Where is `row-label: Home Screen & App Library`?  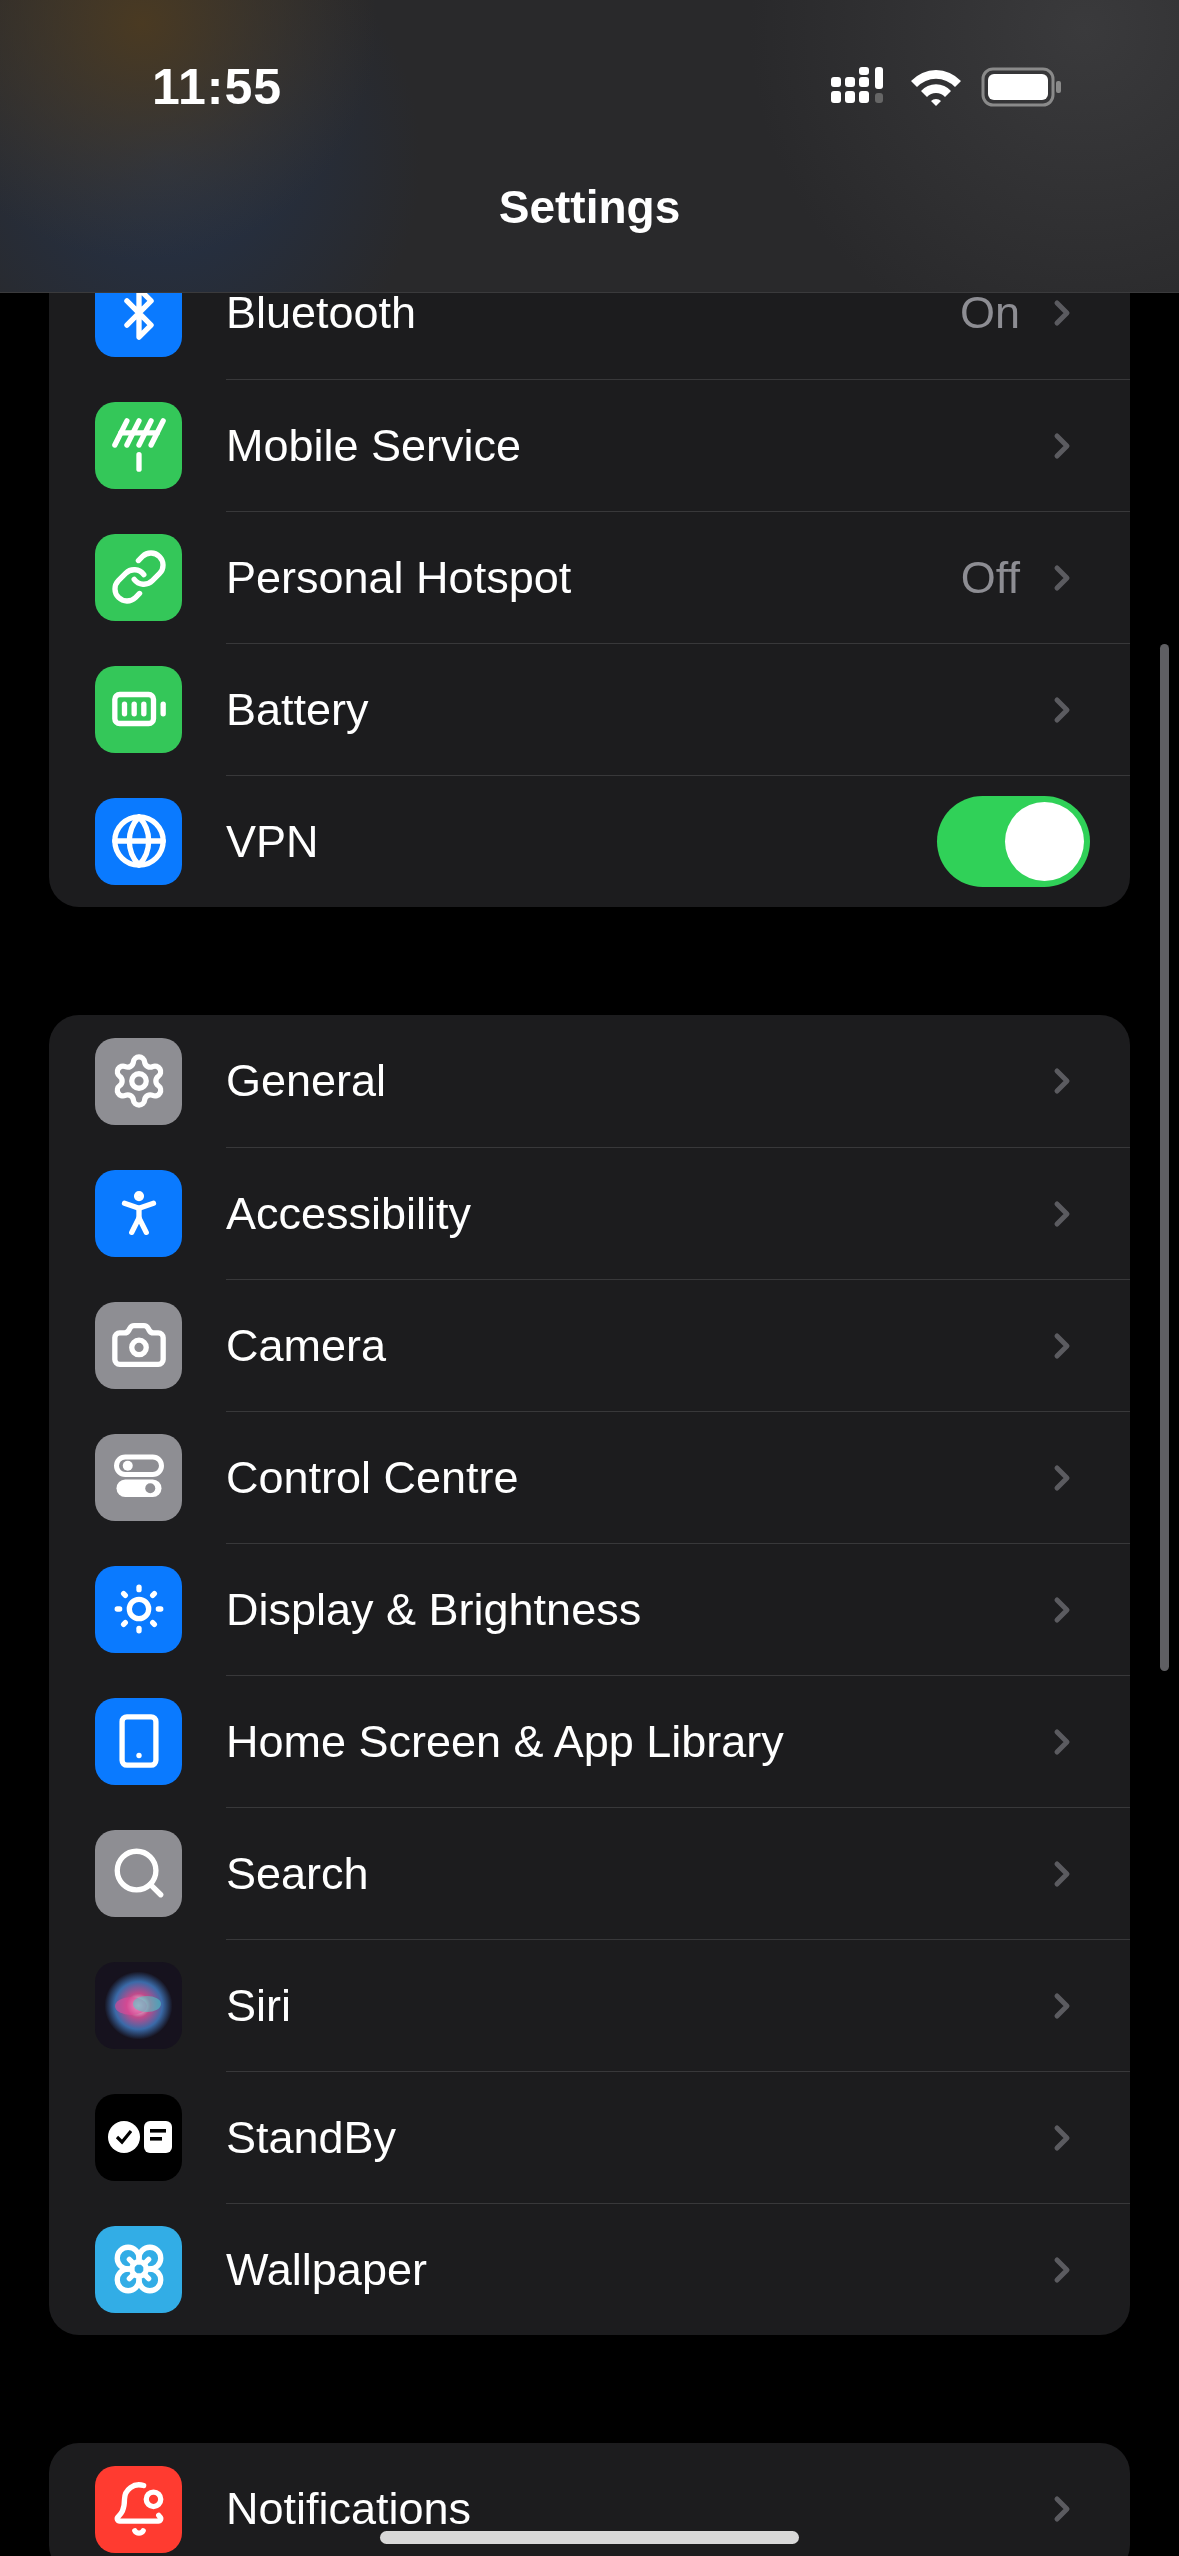 row-label: Home Screen & App Library is located at coordinates (505, 1741).